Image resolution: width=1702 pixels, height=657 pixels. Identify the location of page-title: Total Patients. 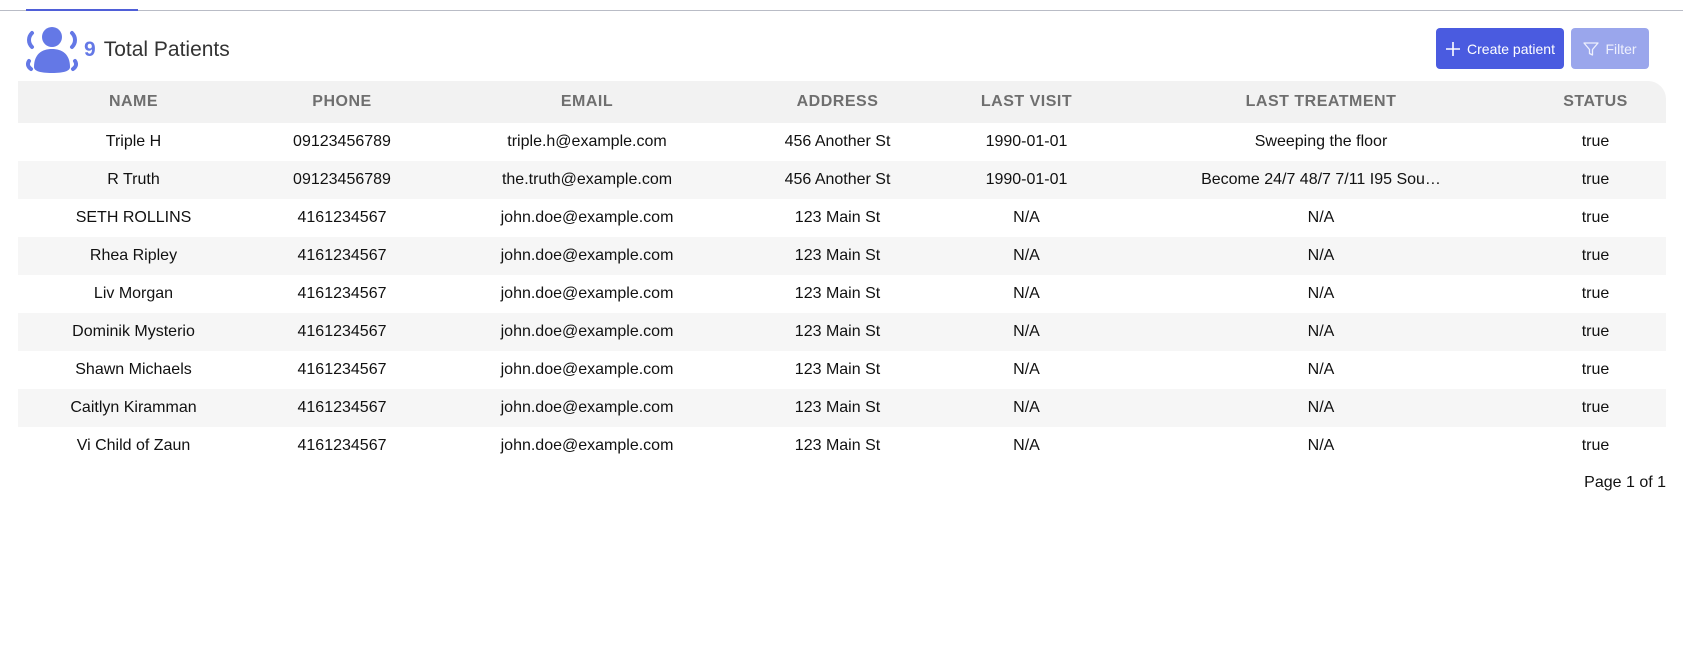
(166, 49).